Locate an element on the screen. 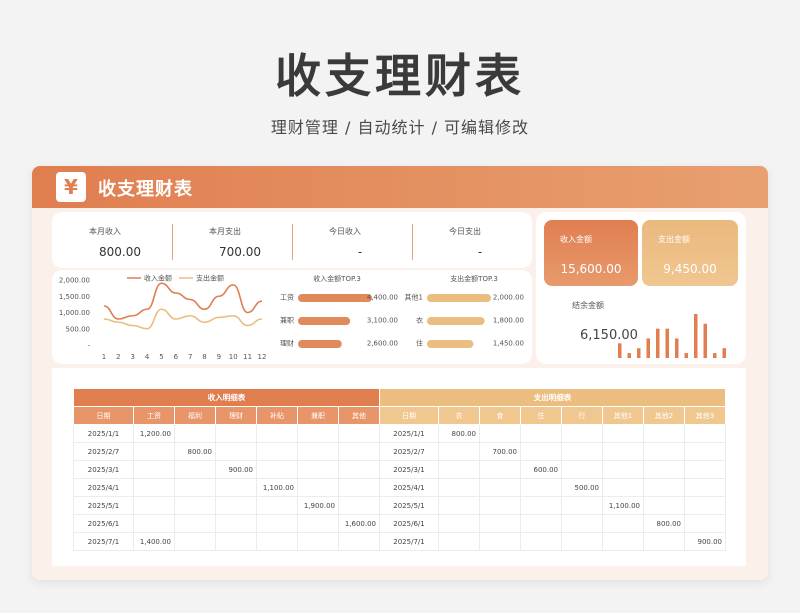 Image resolution: width=800 pixels, height=613 pixels. table-cell: 700.00 is located at coordinates (500, 451).